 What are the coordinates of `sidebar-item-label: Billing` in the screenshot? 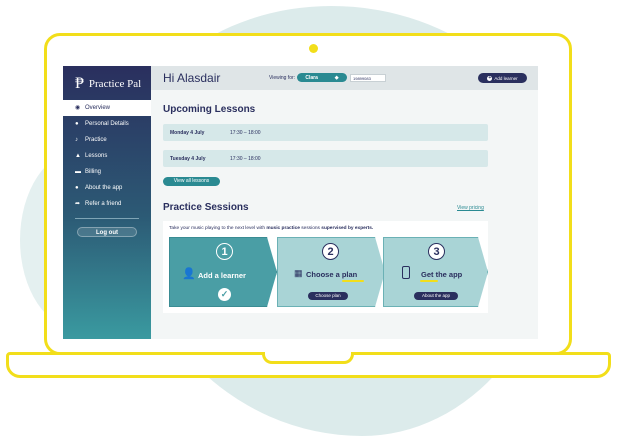 It's located at (93, 172).